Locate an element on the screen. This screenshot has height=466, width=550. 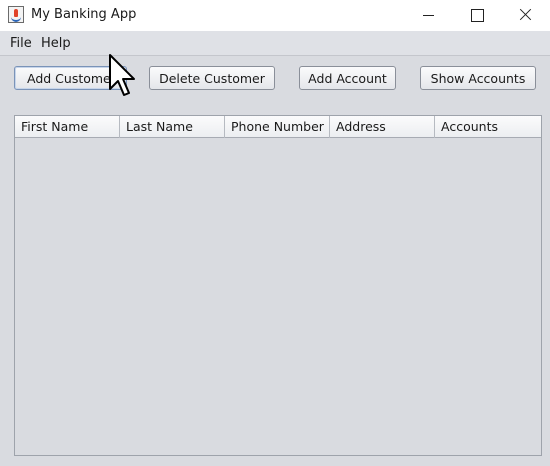
menu-file: File is located at coordinates (21, 43).